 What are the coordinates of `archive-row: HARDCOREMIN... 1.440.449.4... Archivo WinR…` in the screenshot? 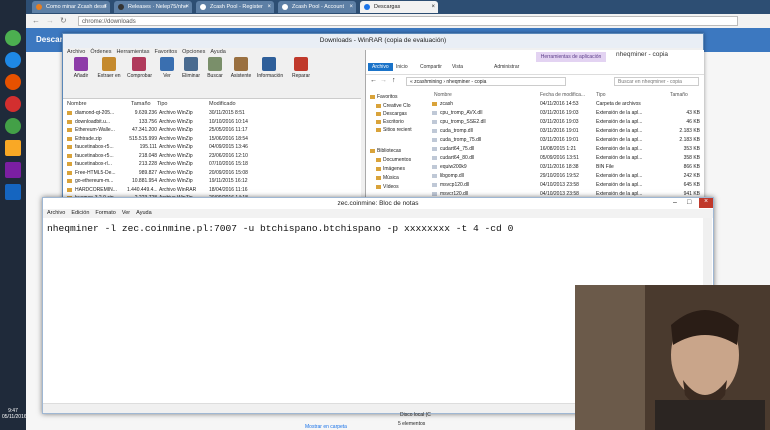 It's located at (212, 190).